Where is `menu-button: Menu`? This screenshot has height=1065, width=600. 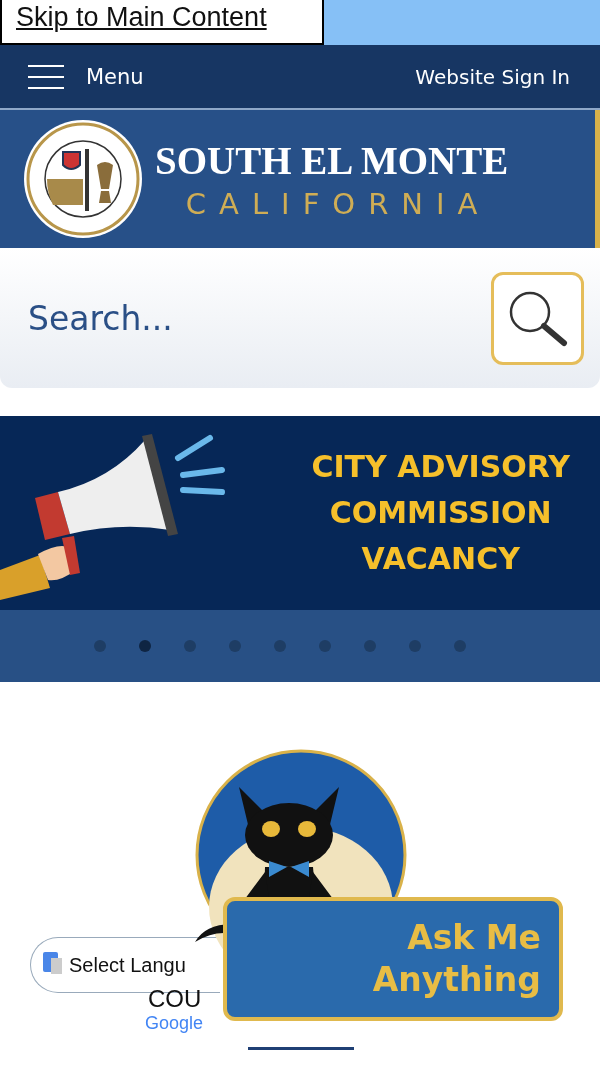 menu-button: Menu is located at coordinates (86, 76).